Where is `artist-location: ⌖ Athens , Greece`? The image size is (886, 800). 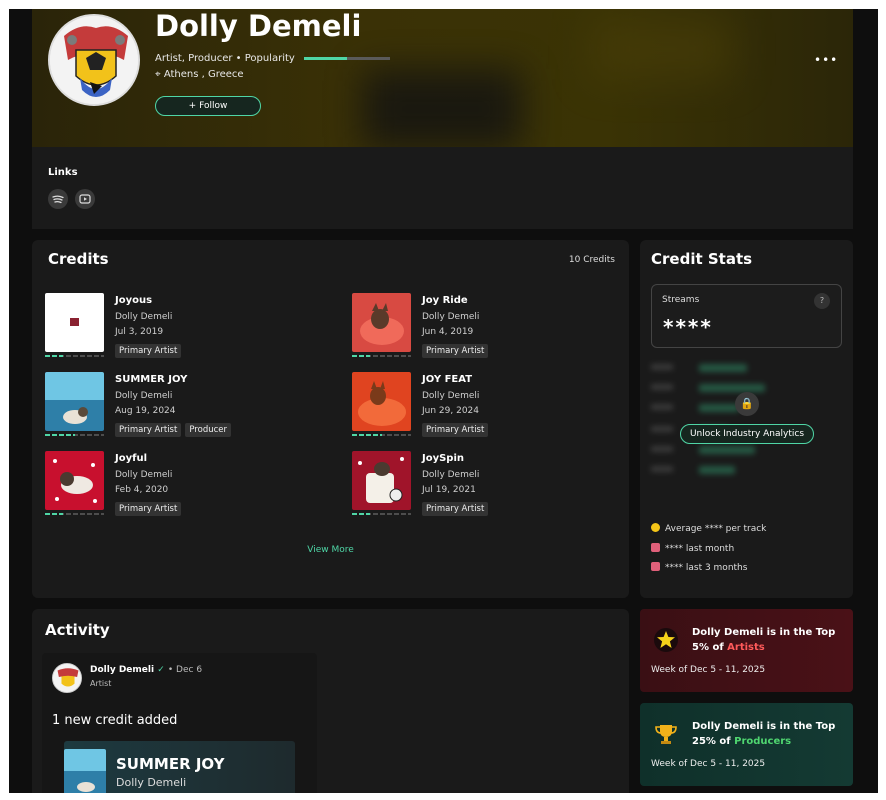 artist-location: ⌖ Athens , Greece is located at coordinates (199, 74).